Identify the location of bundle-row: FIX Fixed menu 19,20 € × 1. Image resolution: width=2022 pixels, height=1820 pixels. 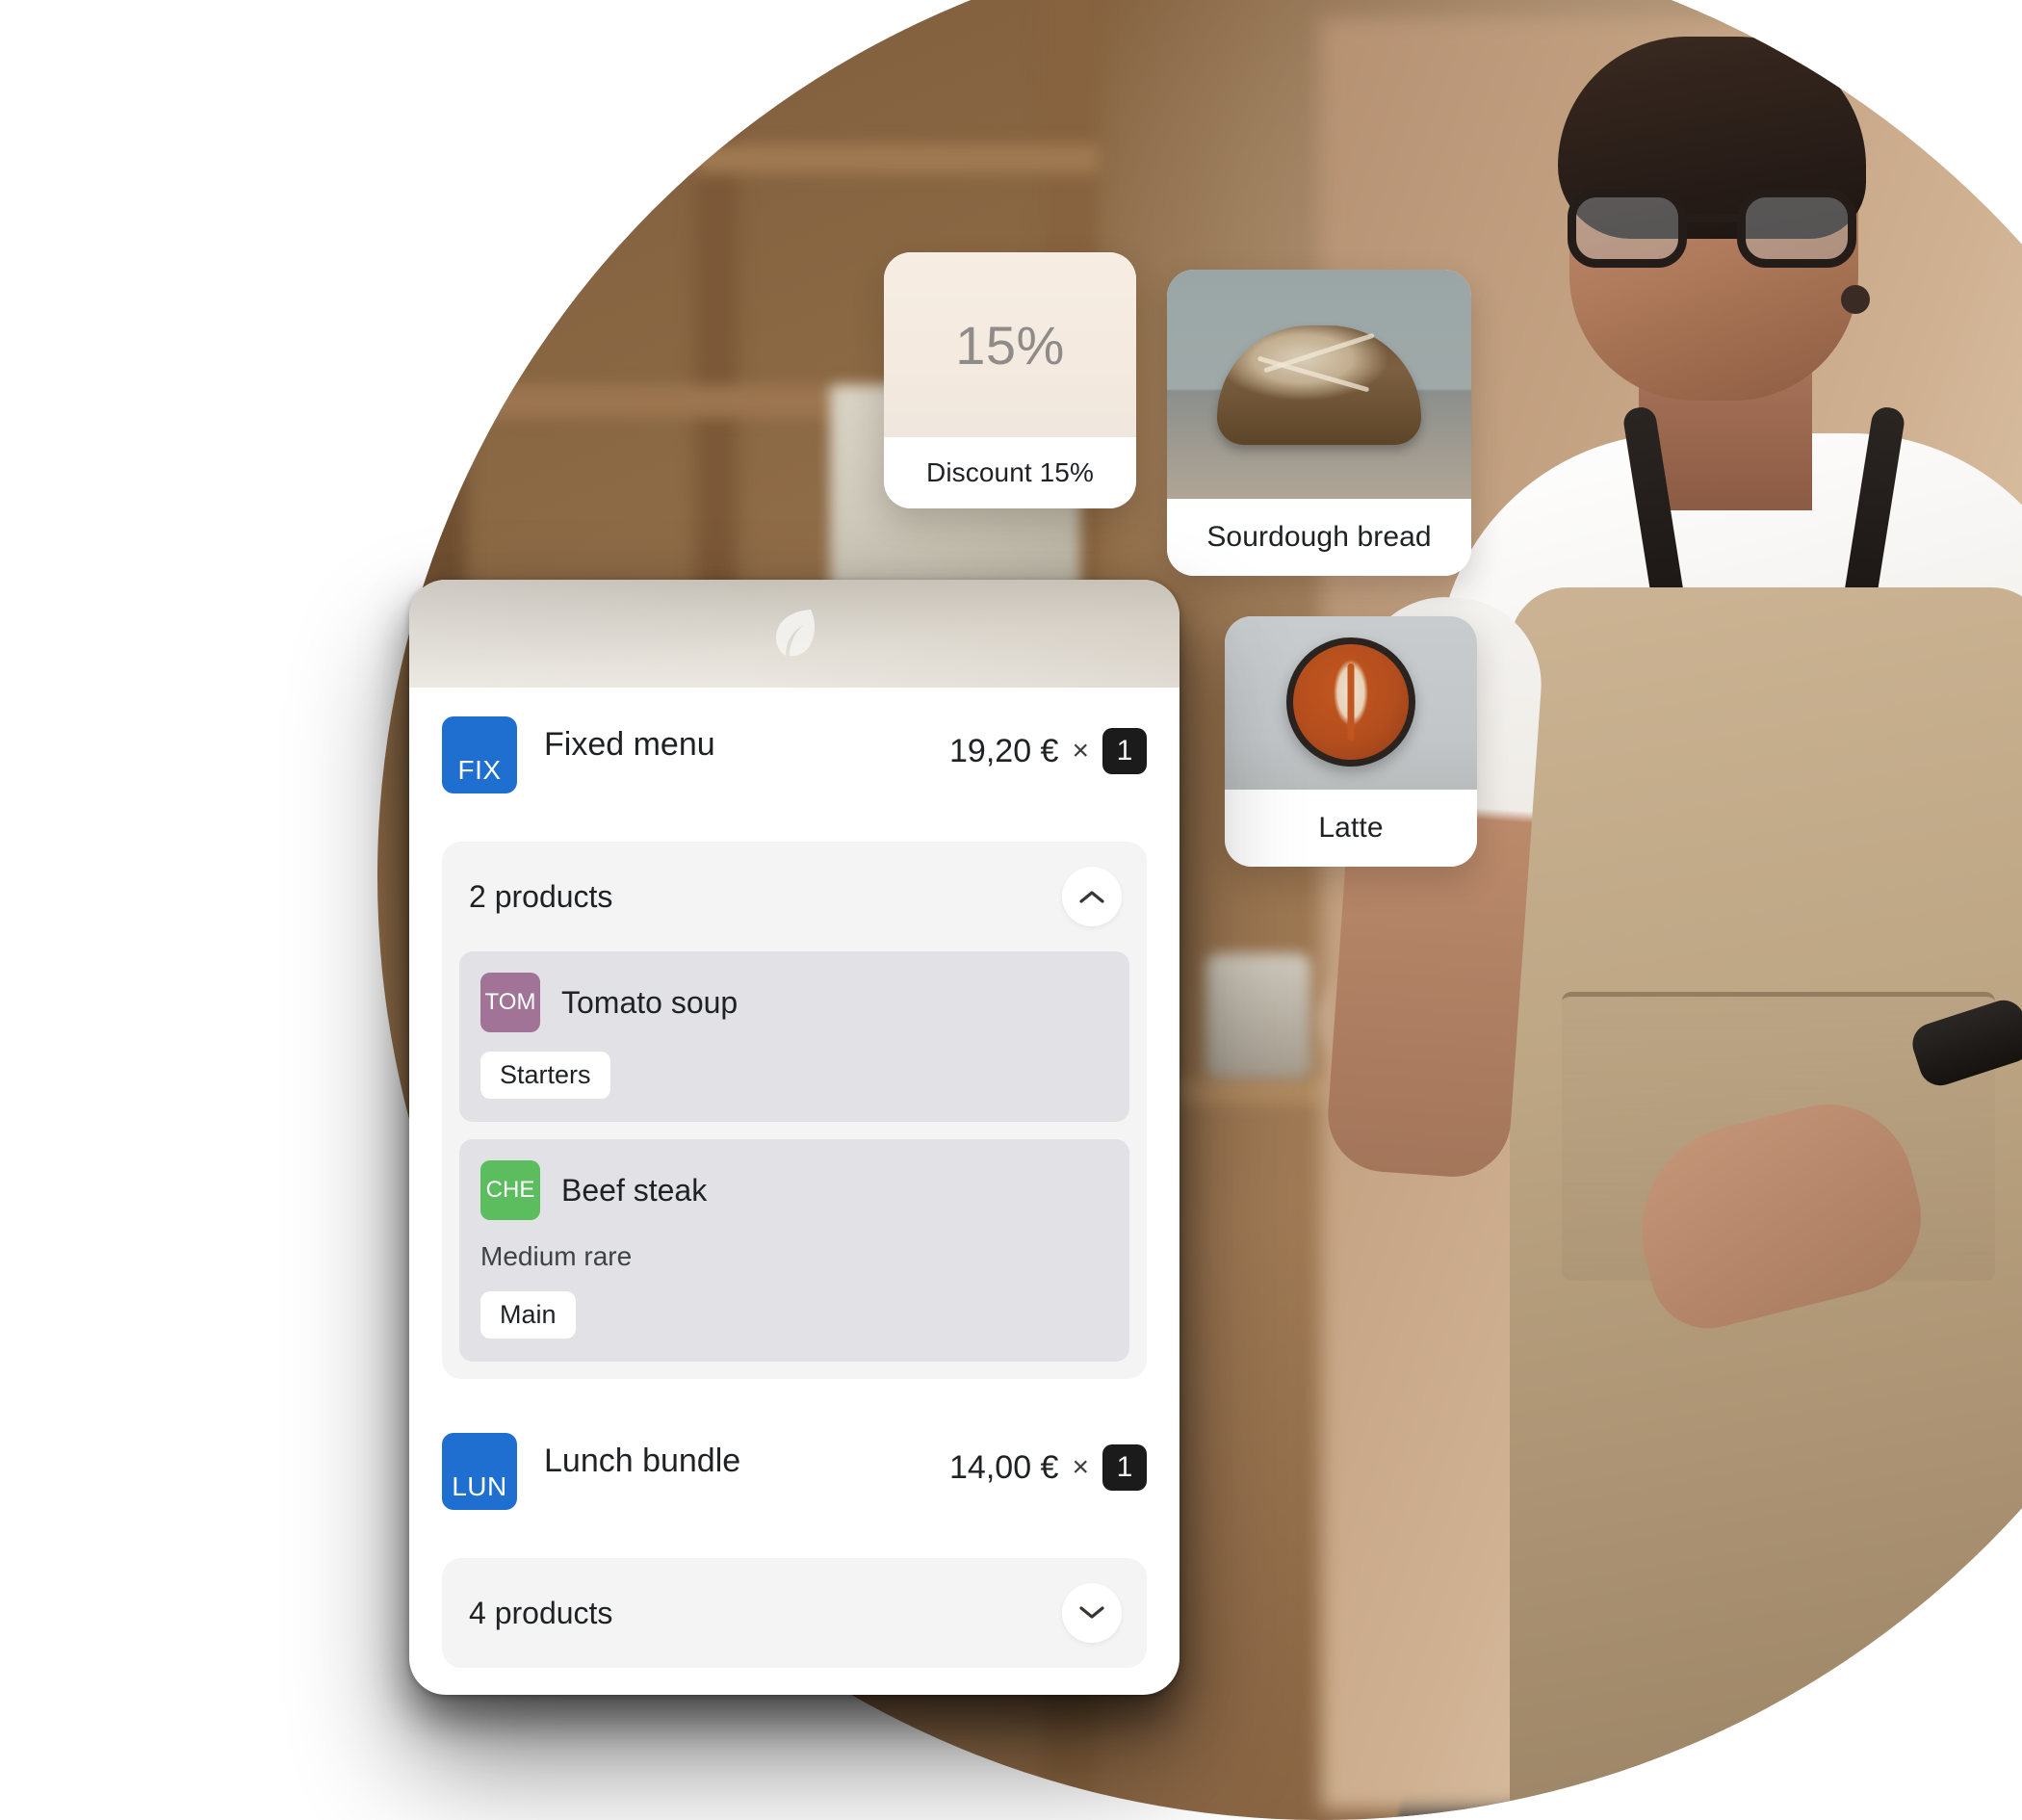
(795, 754).